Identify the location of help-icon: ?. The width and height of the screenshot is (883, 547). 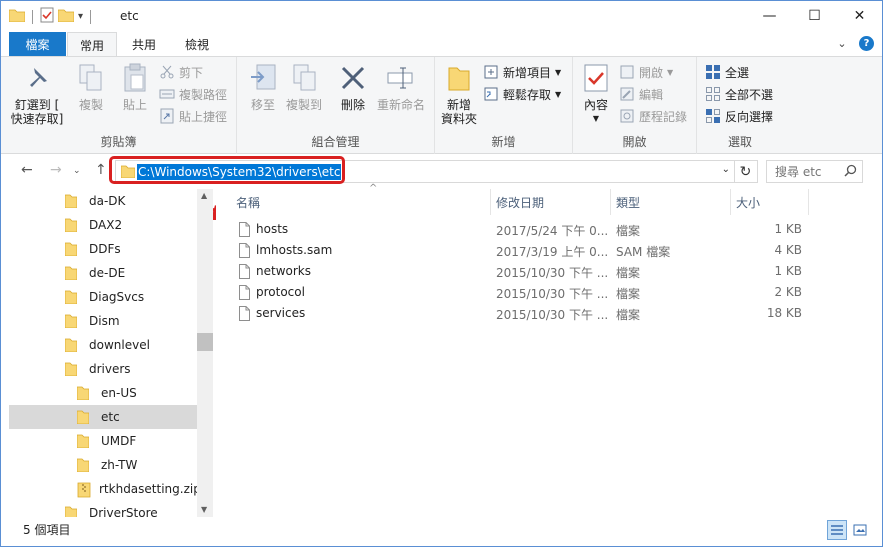
(866, 43).